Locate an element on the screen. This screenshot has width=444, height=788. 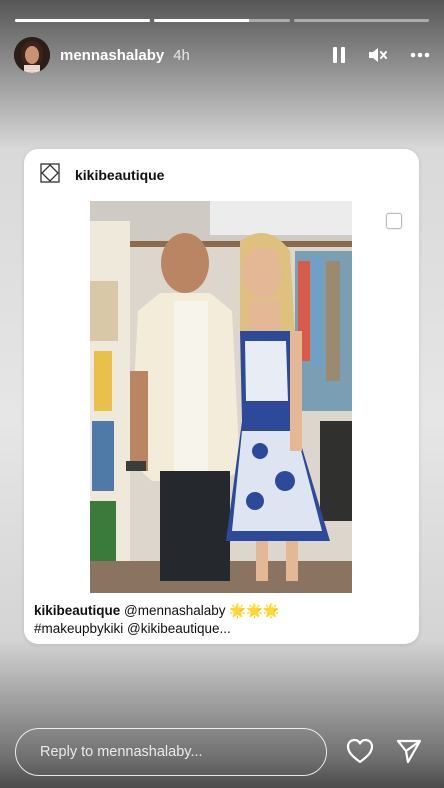
username: mennashalaby is located at coordinates (112, 55).